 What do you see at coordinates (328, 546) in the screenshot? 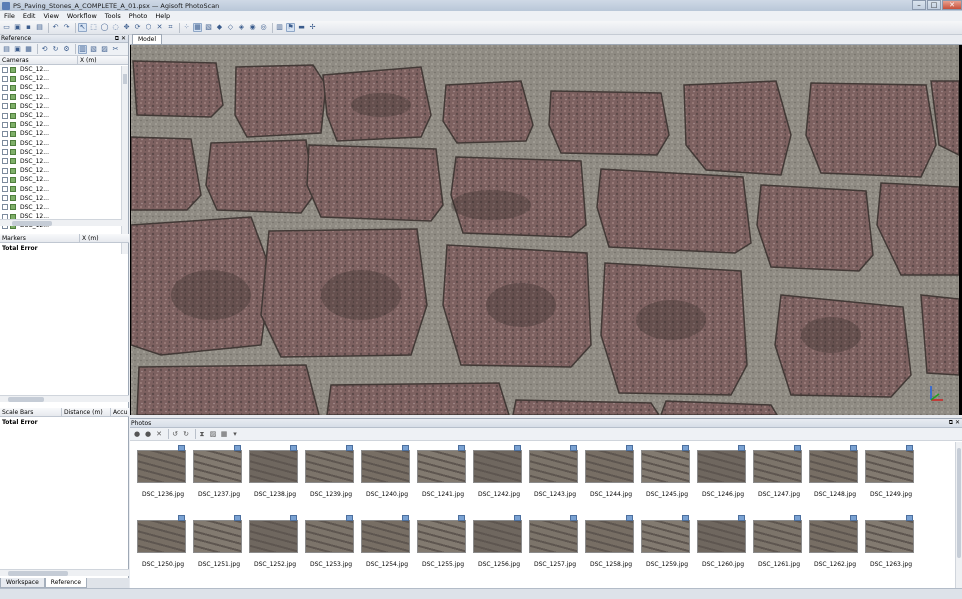
I see `photo-thumbnail: DSC_1253.jpg` at bounding box center [328, 546].